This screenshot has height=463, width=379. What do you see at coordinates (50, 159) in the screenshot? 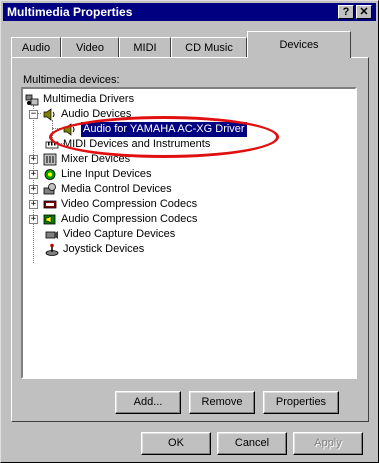
I see `mixer-icon` at bounding box center [50, 159].